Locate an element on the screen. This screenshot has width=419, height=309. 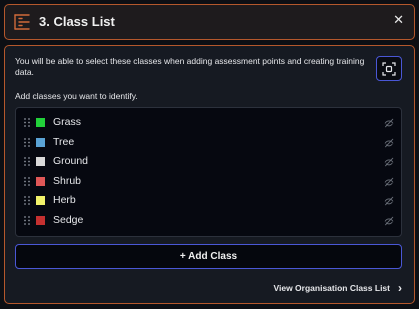
class-row: Tree is located at coordinates (208, 143).